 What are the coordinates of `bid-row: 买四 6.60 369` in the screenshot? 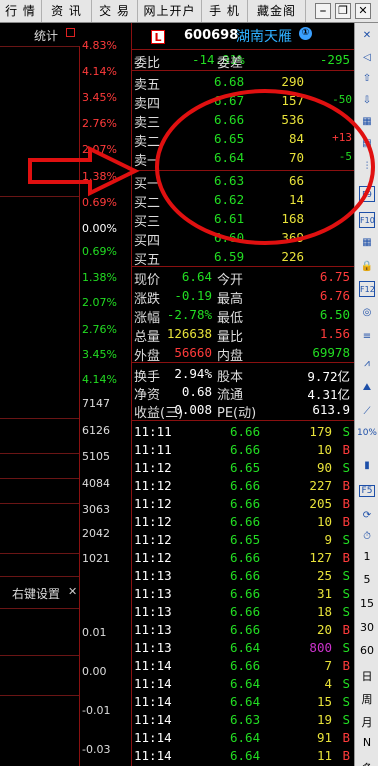 It's located at (243, 239).